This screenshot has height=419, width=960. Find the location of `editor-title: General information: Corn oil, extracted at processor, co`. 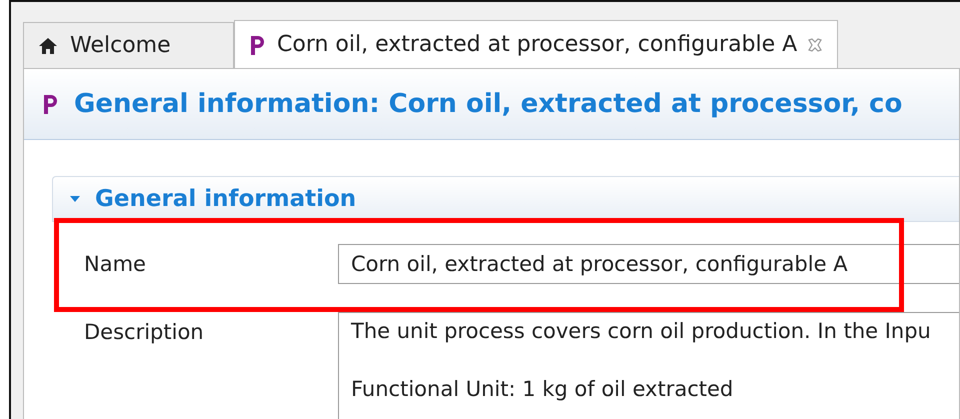

editor-title: General information: Corn oil, extracted at processor, co is located at coordinates (488, 104).